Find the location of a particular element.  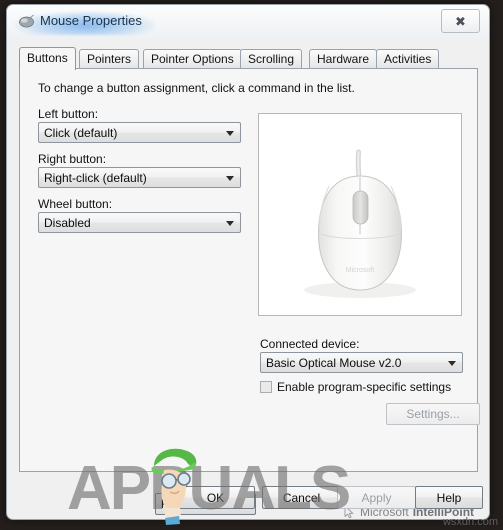

close-icon: ✖ is located at coordinates (460, 21).